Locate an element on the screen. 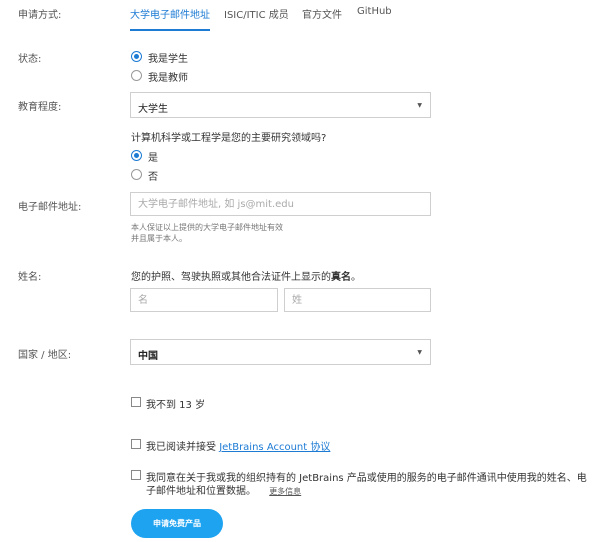 This screenshot has height=542, width=600. country-label: 国家 / 地区: is located at coordinates (45, 355).